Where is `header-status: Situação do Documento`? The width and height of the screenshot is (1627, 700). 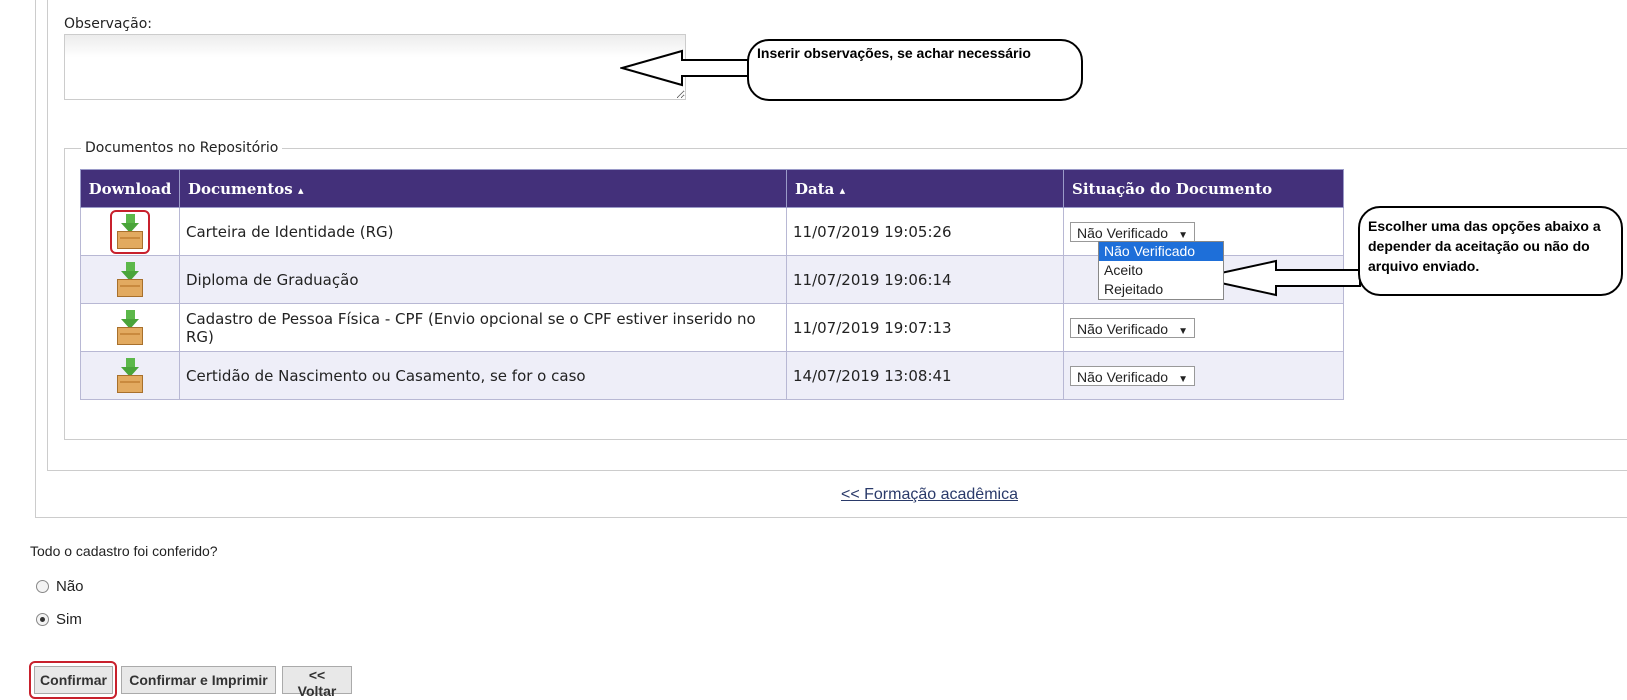
header-status: Situação do Documento is located at coordinates (1203, 188).